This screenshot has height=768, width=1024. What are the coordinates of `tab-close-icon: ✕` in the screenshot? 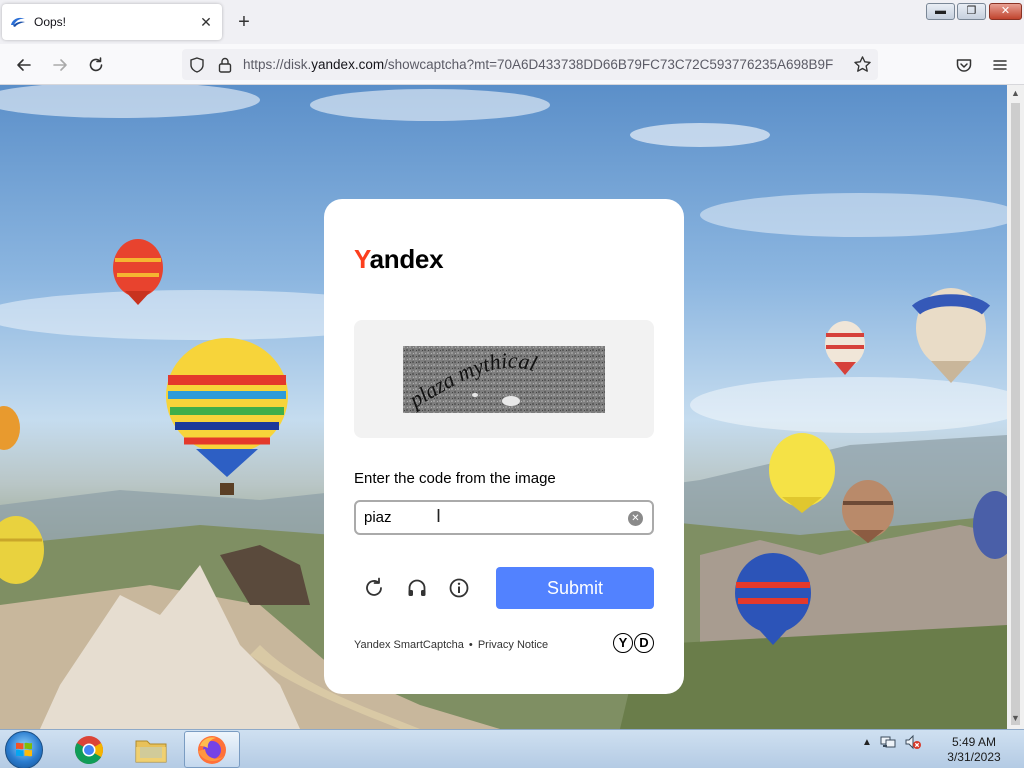 It's located at (206, 22).